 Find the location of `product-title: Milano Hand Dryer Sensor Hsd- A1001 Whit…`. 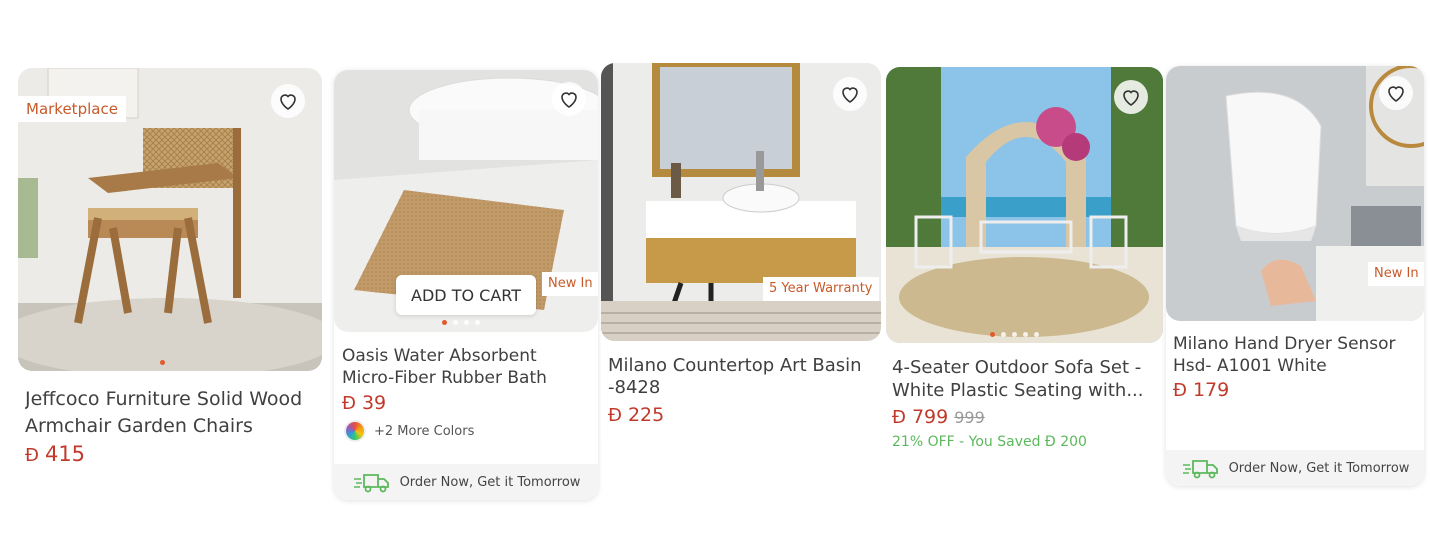

product-title: Milano Hand Dryer Sensor Hsd- A1001 Whit… is located at coordinates (1295, 355).